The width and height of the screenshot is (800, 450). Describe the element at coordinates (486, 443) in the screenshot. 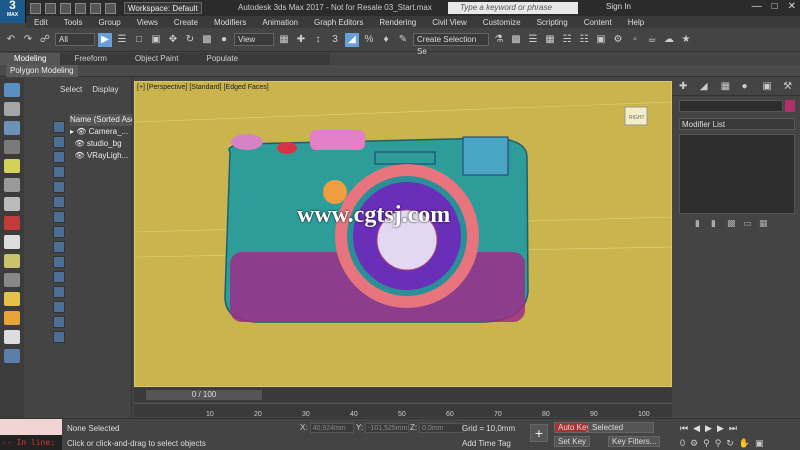

I see `add-time-tag: Add Time Tag` at that location.